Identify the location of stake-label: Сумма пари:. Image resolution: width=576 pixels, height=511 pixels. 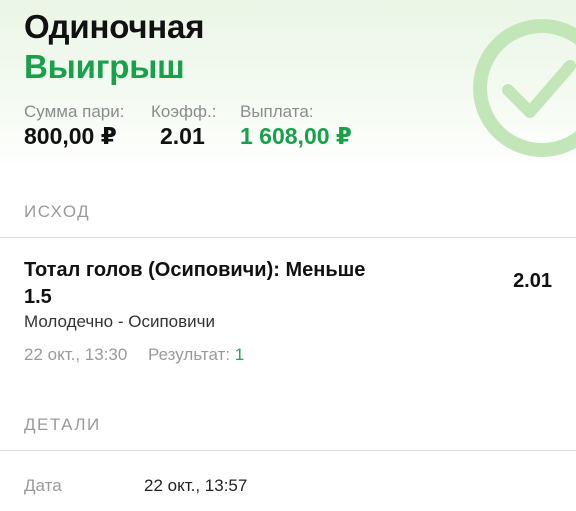
(74, 111).